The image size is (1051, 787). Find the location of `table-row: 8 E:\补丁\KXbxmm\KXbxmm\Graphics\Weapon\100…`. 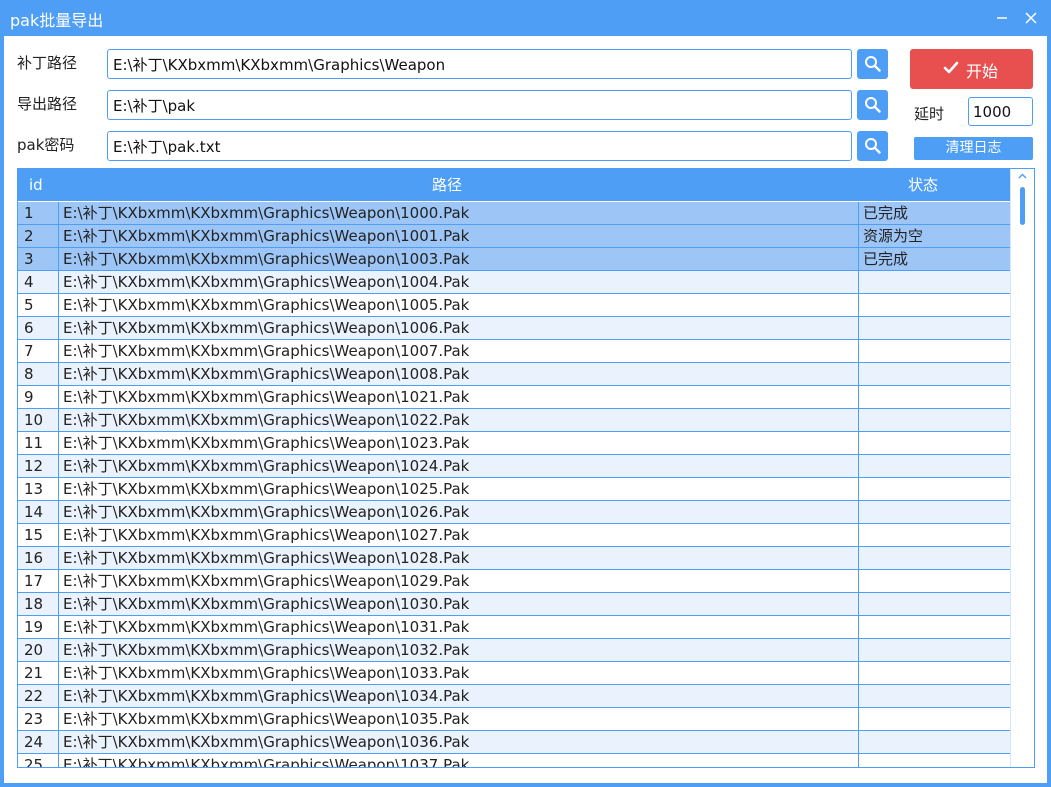

table-row: 8 E:\补丁\KXbxmm\KXbxmm\Graphics\Weapon\100… is located at coordinates (514, 374).